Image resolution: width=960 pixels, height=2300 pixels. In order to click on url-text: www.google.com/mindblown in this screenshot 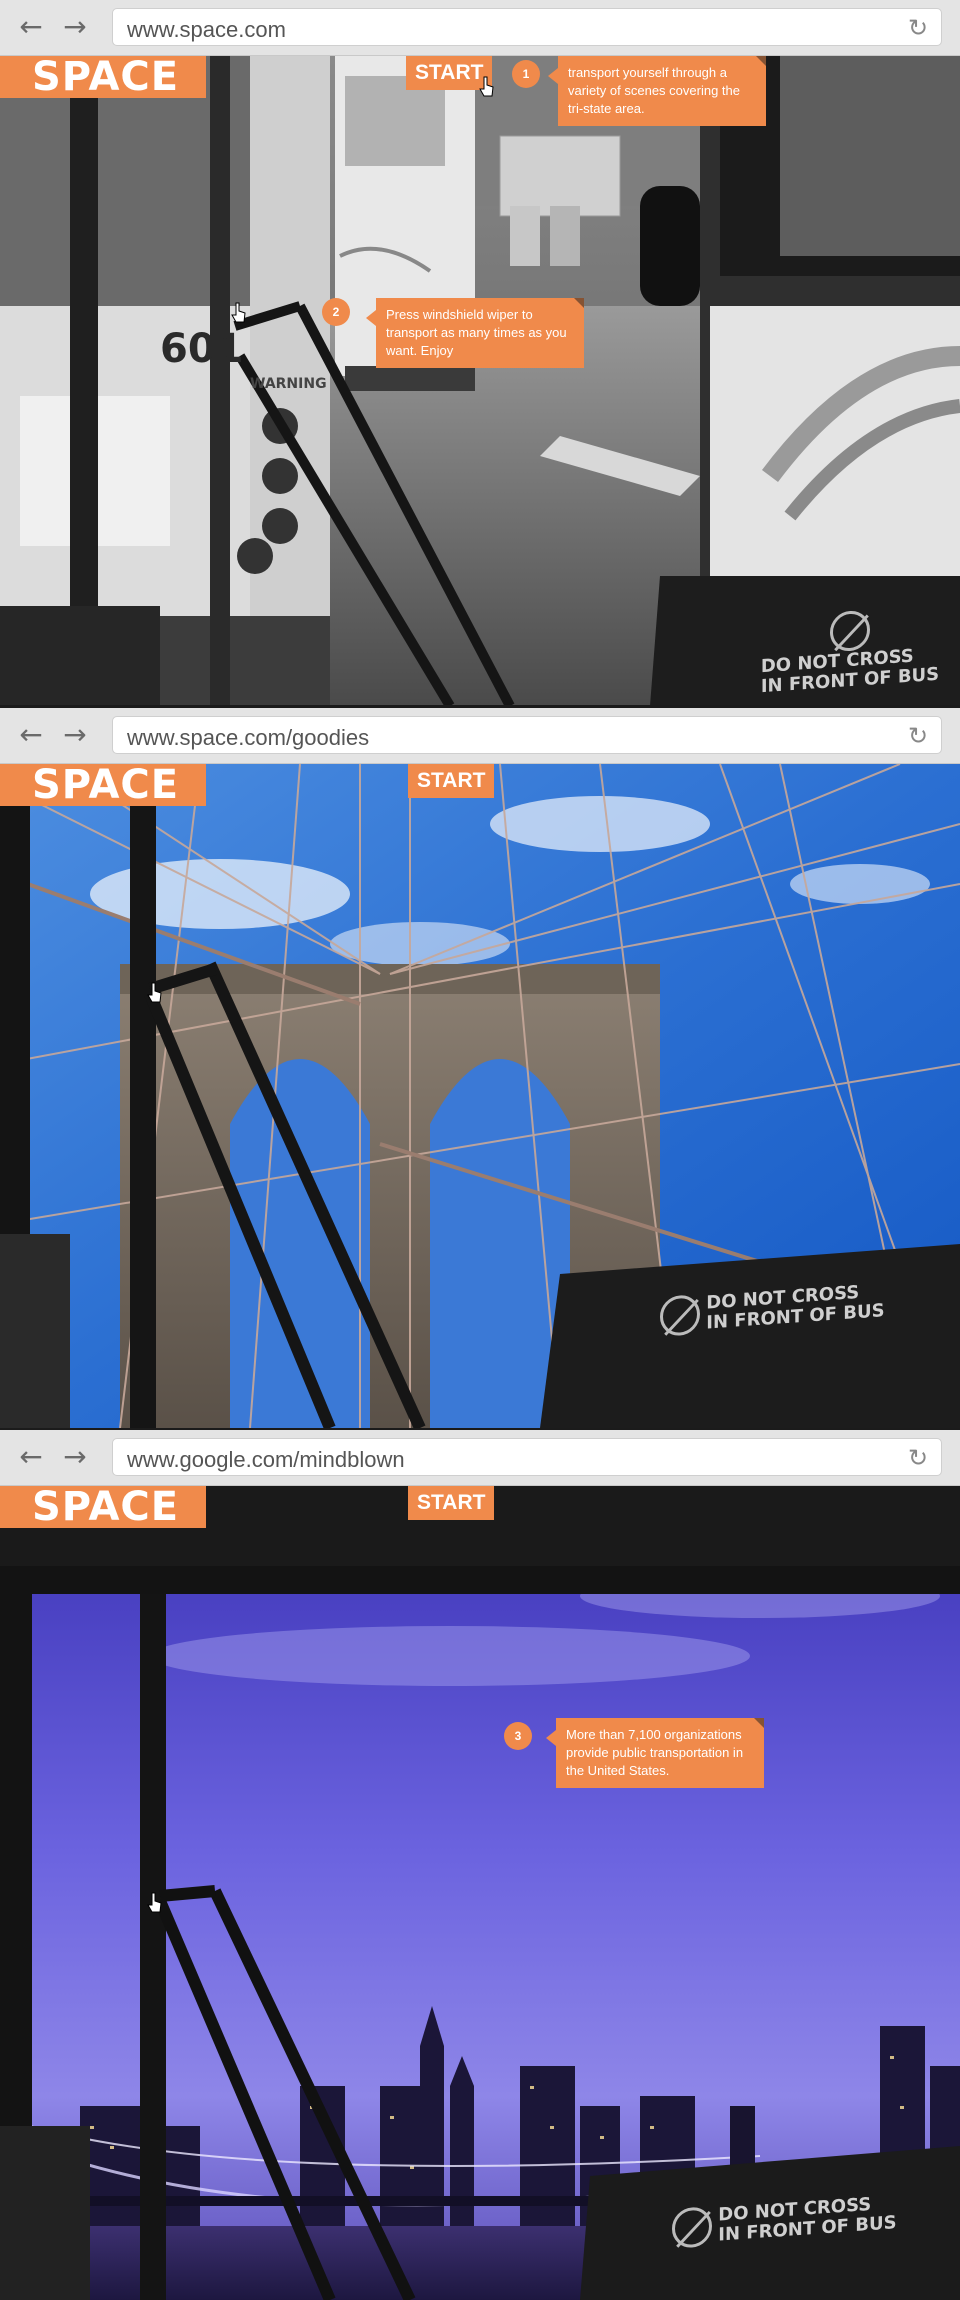, I will do `click(266, 1459)`.